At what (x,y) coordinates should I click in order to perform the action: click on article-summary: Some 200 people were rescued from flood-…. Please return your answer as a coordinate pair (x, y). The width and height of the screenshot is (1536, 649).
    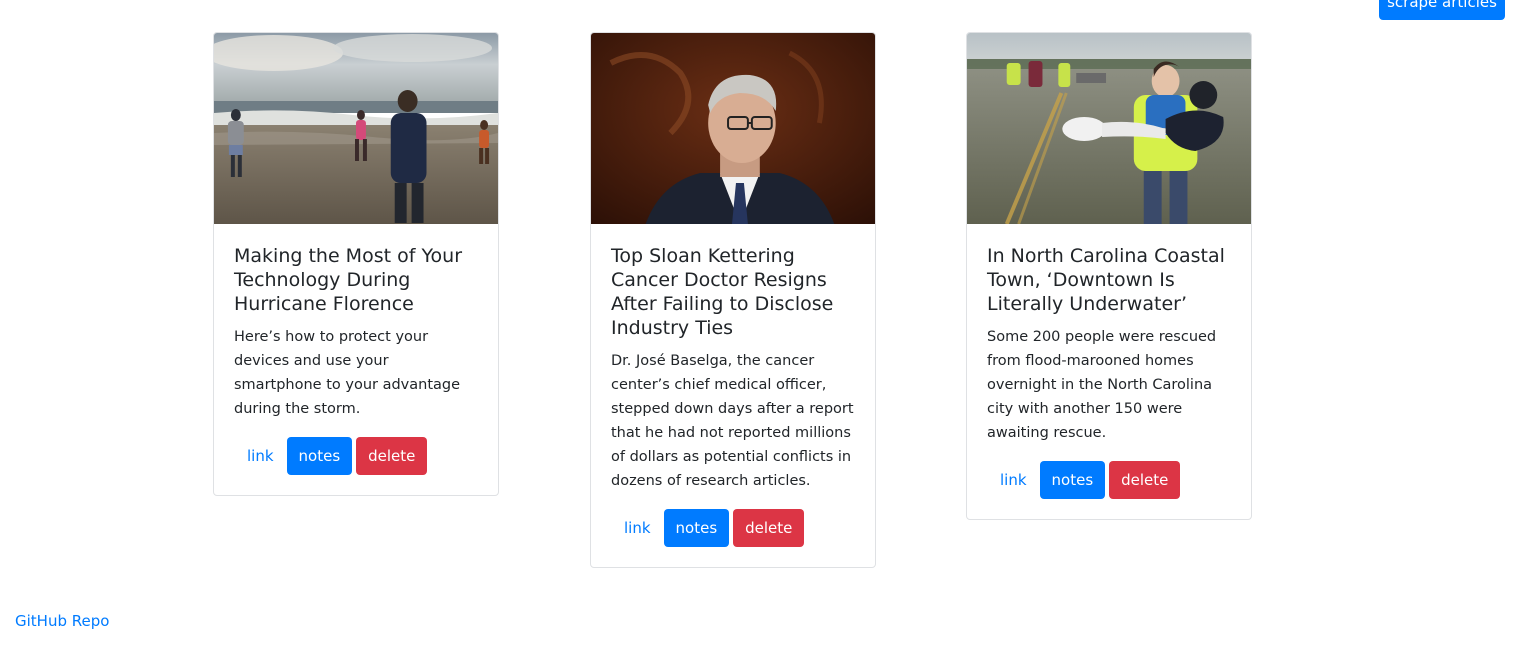
    Looking at the image, I should click on (1102, 385).